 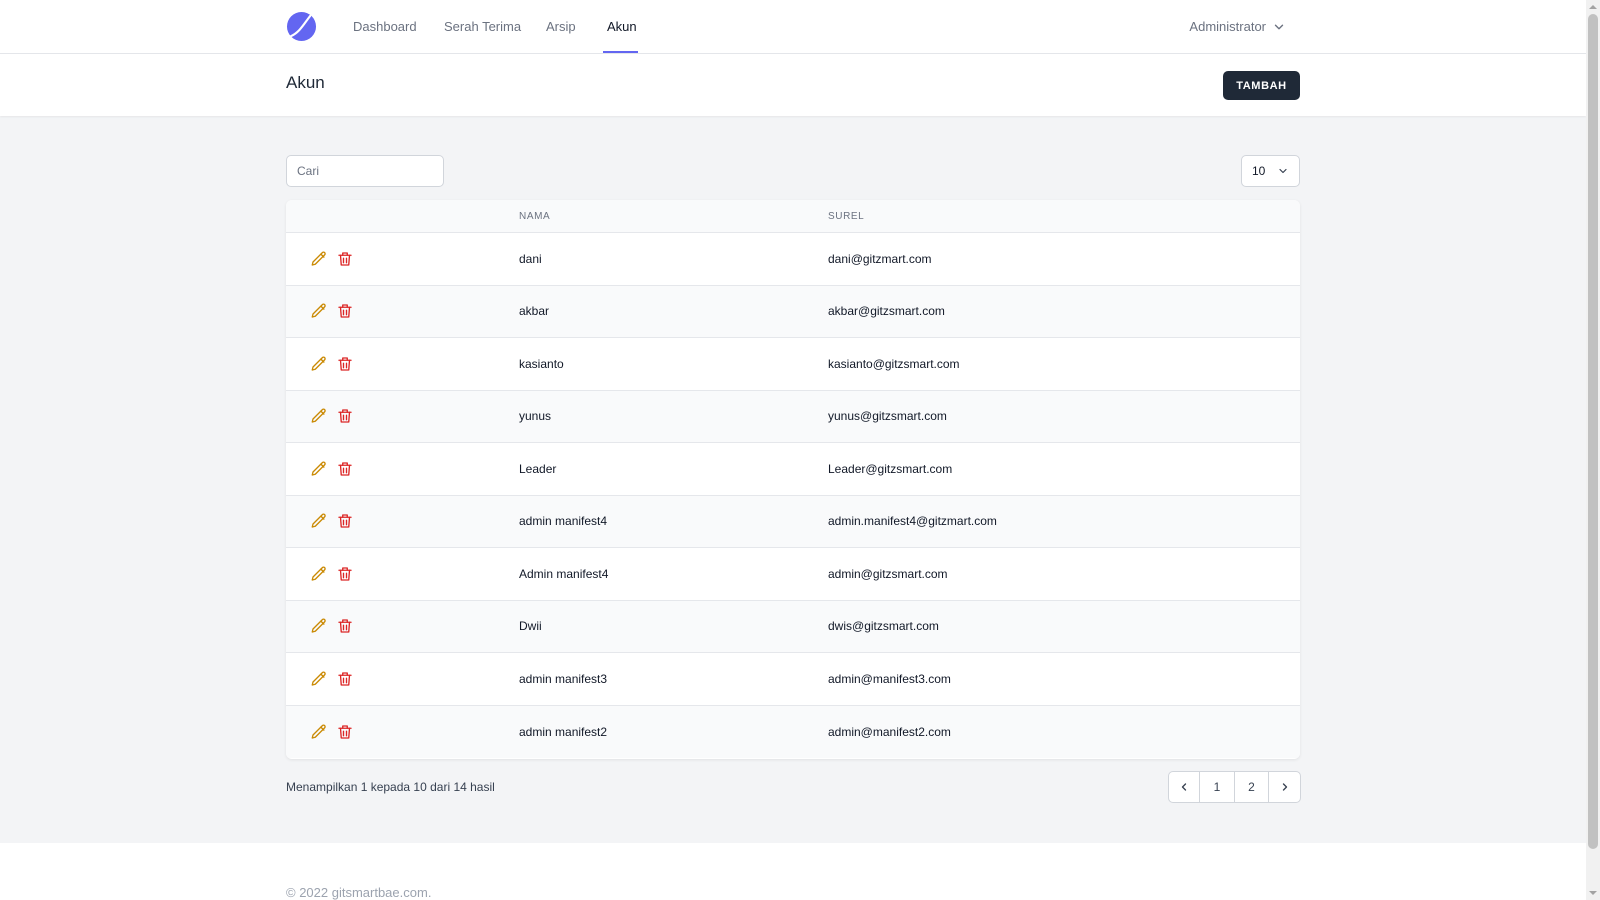 What do you see at coordinates (846, 216) in the screenshot?
I see `column-header-surel: SUREL` at bounding box center [846, 216].